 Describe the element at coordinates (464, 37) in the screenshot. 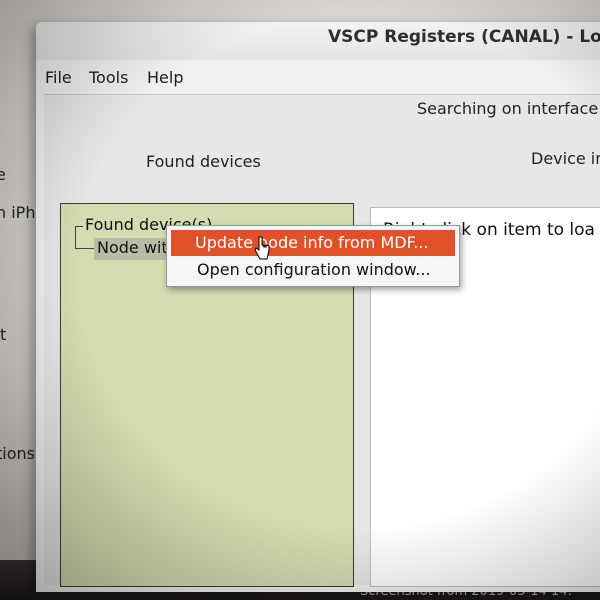

I see `window-title: VSCP Registers (CANAL) - Local` at that location.